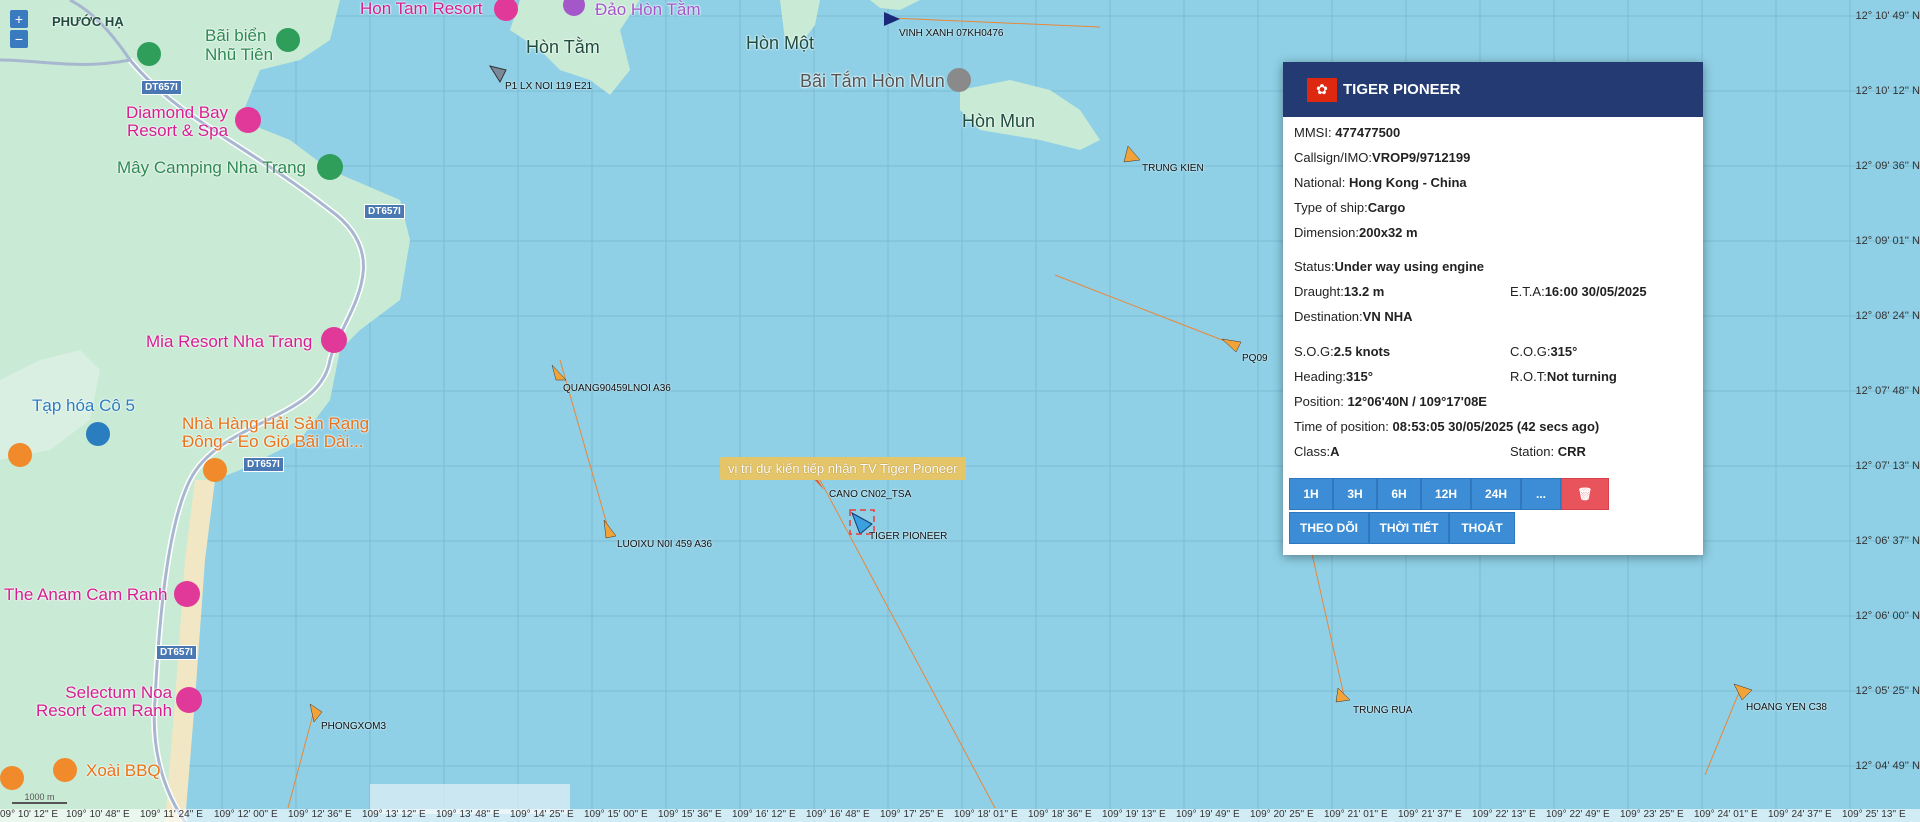 This screenshot has height=822, width=1920. I want to click on ship-label-vinh-xanh: VINH XANH 07KH0476, so click(951, 33).